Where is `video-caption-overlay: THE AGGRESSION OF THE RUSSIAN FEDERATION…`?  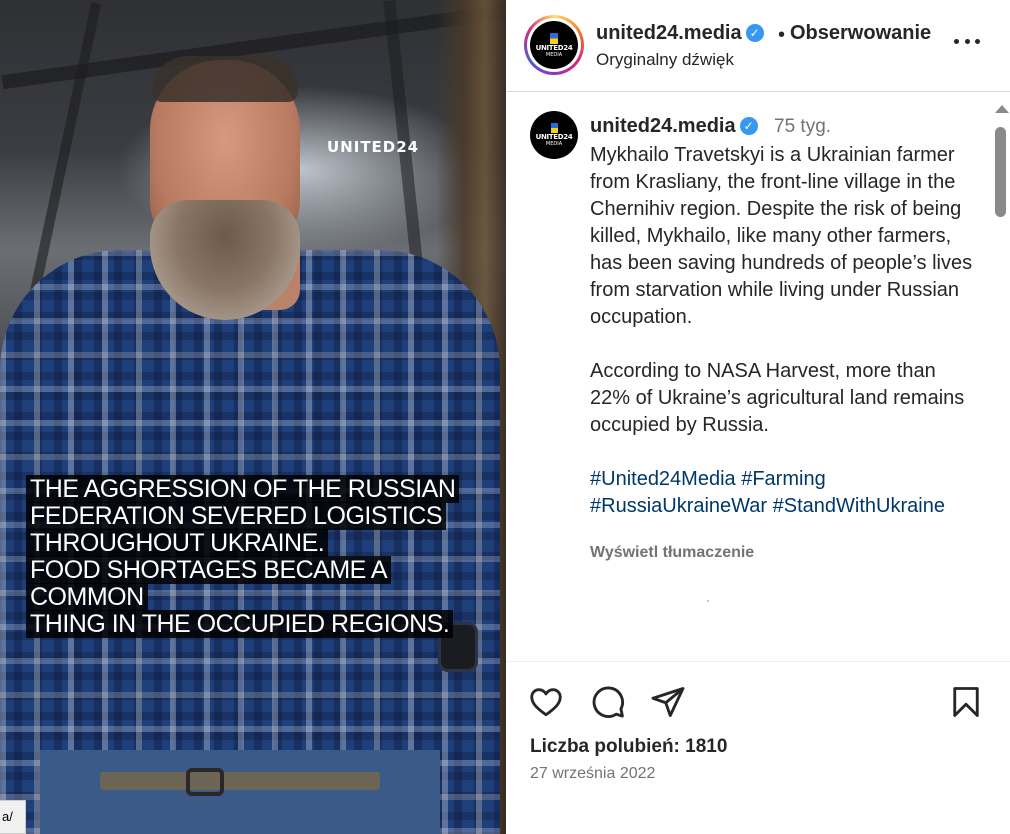 video-caption-overlay: THE AGGRESSION OF THE RUSSIAN FEDERATION… is located at coordinates (256, 556).